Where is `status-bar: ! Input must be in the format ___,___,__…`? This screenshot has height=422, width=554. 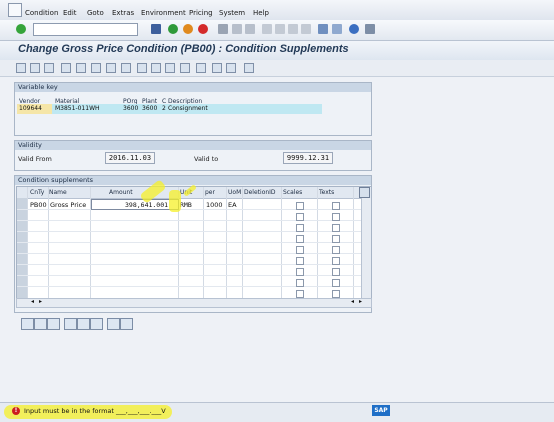 status-bar: ! Input must be in the format ___,___,__… is located at coordinates (277, 412).